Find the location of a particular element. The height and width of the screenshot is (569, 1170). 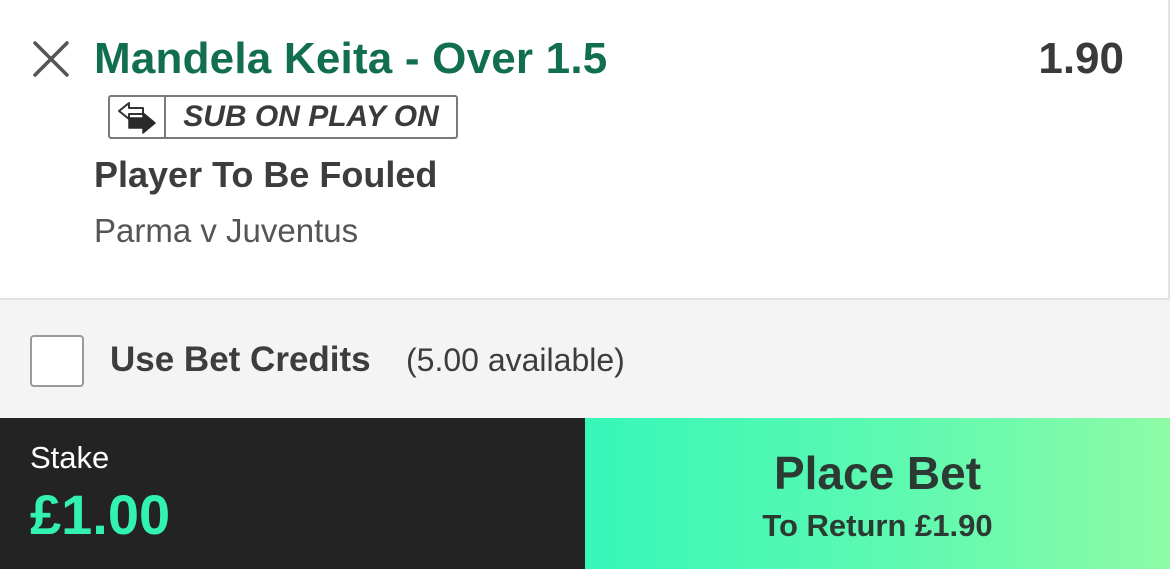

close-icon is located at coordinates (51, 59).